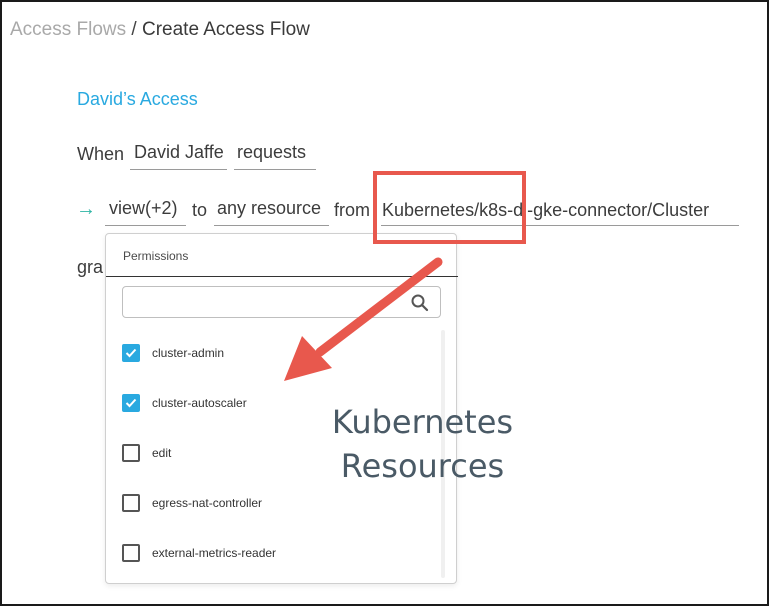  Describe the element at coordinates (352, 210) in the screenshot. I see `from-label: from` at that location.